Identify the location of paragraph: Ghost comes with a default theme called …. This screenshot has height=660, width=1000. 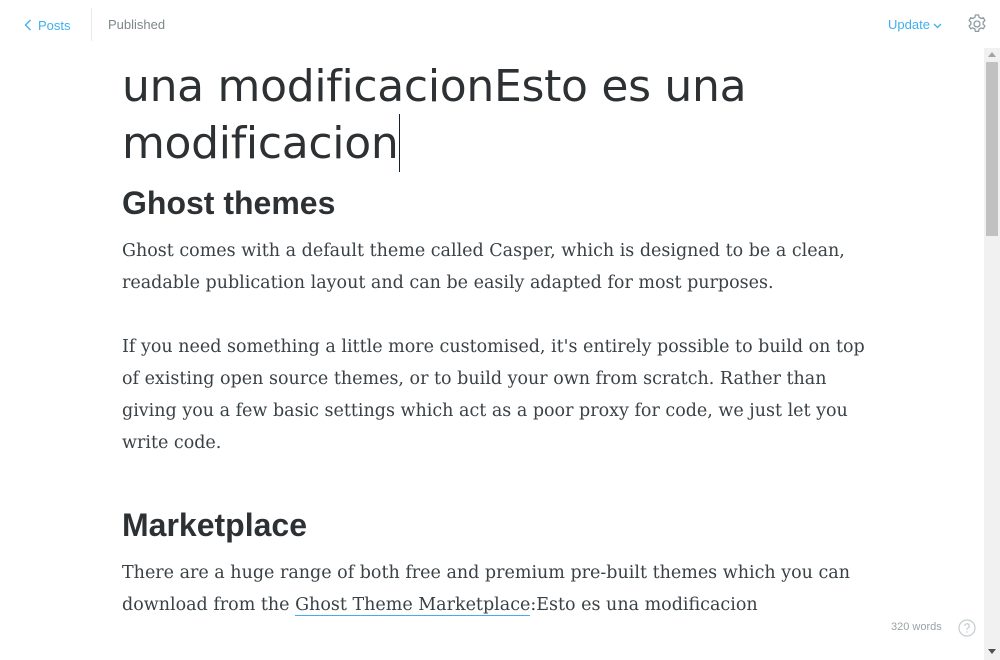
(483, 267).